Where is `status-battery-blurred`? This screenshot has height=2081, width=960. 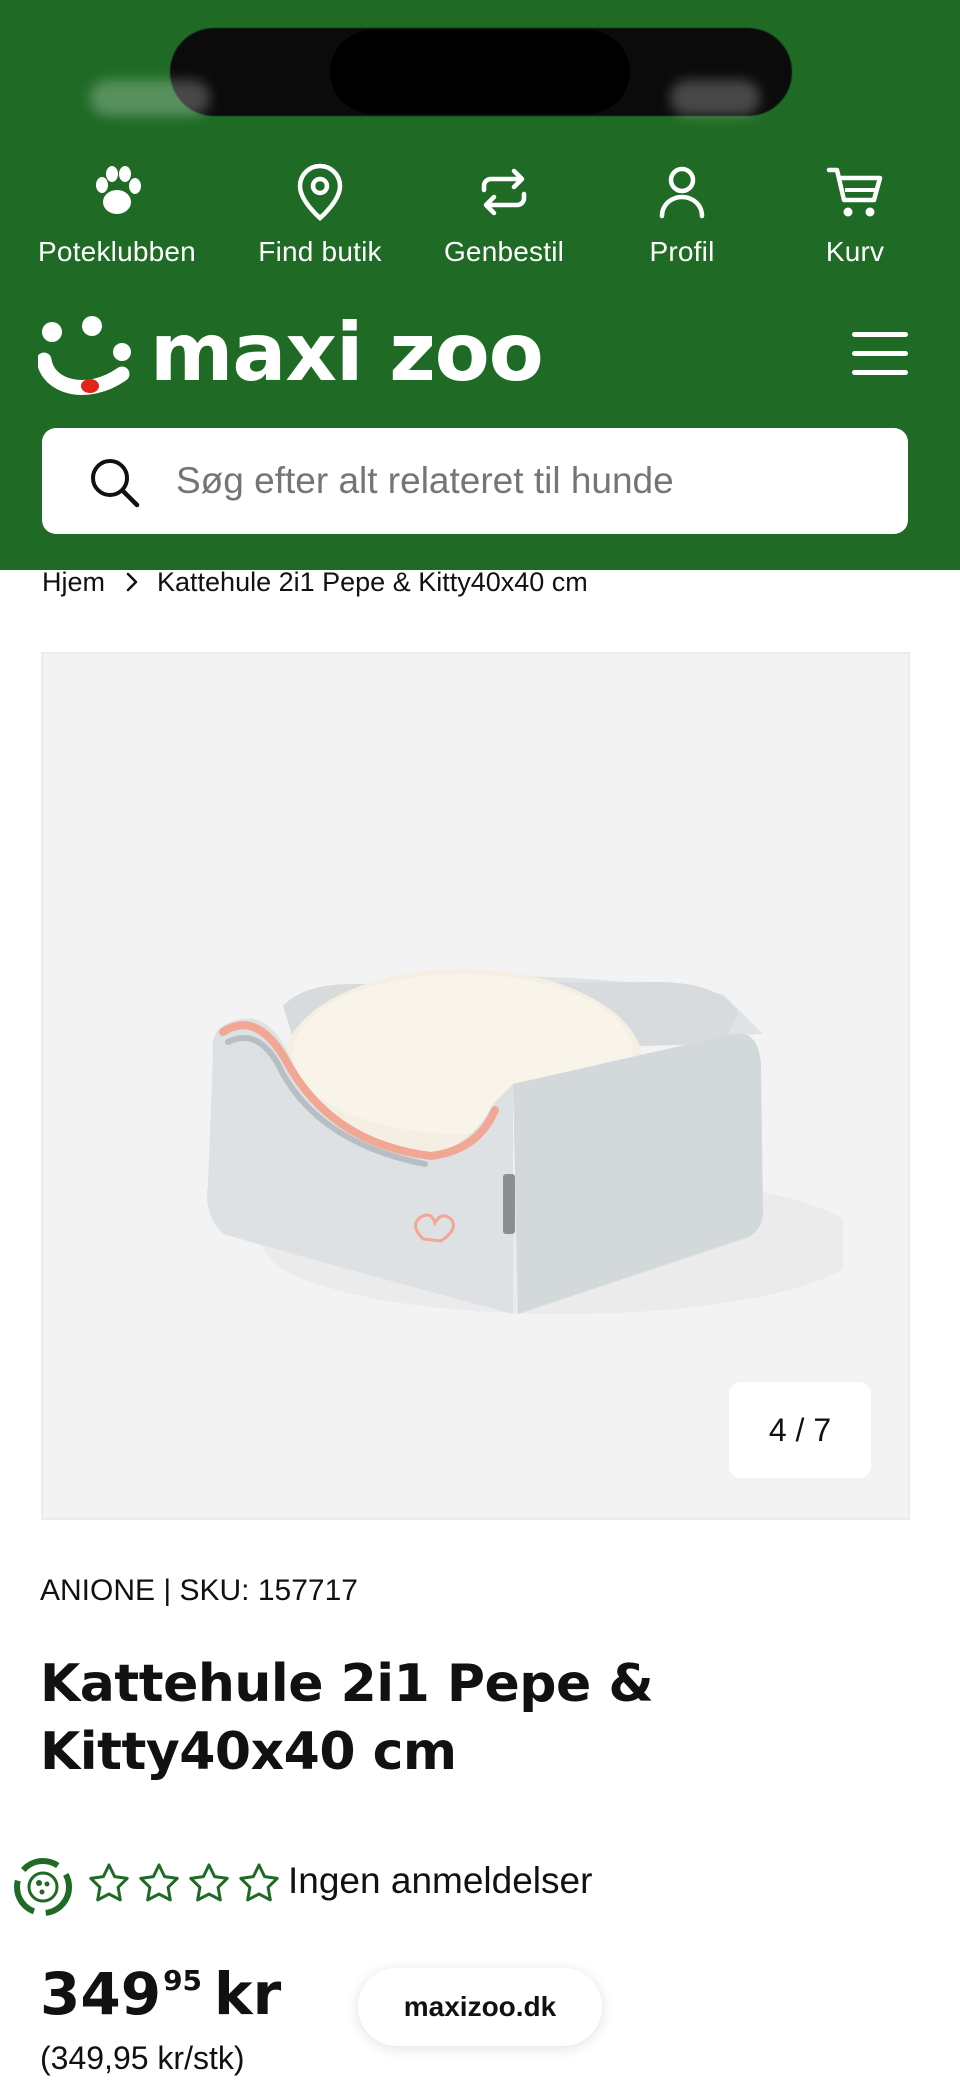
status-battery-blurred is located at coordinates (715, 98).